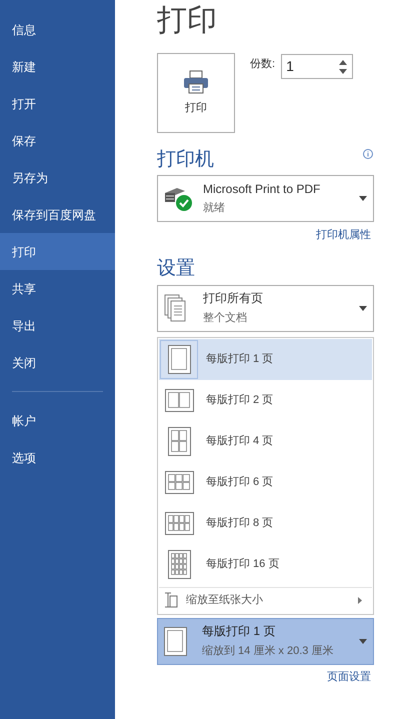 The height and width of the screenshot is (719, 418). What do you see at coordinates (261, 189) in the screenshot?
I see `printer-name: Microsoft Print to PDF` at bounding box center [261, 189].